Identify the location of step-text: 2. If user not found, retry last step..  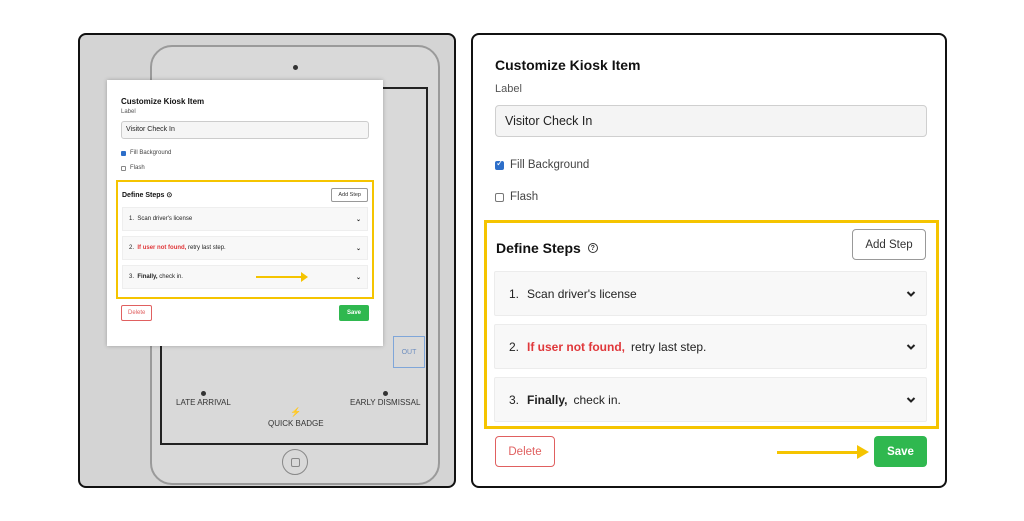
(607, 347).